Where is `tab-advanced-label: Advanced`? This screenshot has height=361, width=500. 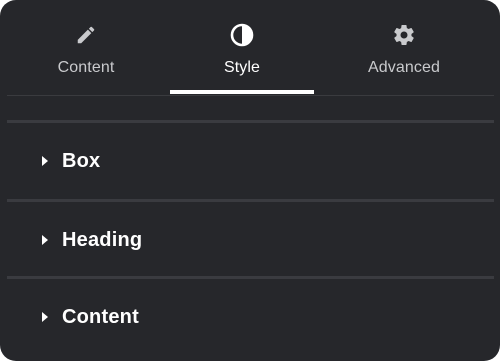 tab-advanced-label: Advanced is located at coordinates (404, 67).